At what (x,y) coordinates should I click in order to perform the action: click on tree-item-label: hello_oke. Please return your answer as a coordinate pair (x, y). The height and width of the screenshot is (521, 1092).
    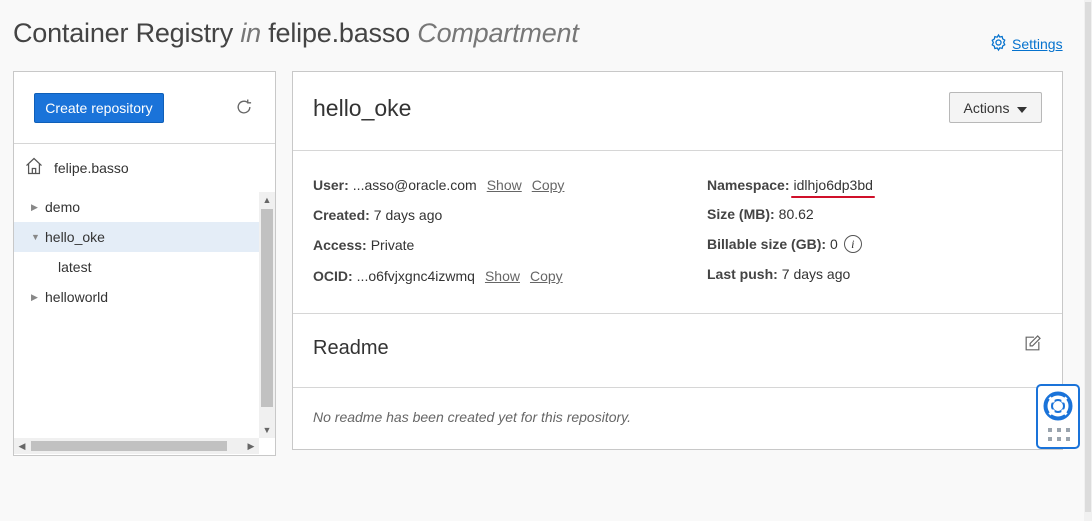
    Looking at the image, I should click on (75, 237).